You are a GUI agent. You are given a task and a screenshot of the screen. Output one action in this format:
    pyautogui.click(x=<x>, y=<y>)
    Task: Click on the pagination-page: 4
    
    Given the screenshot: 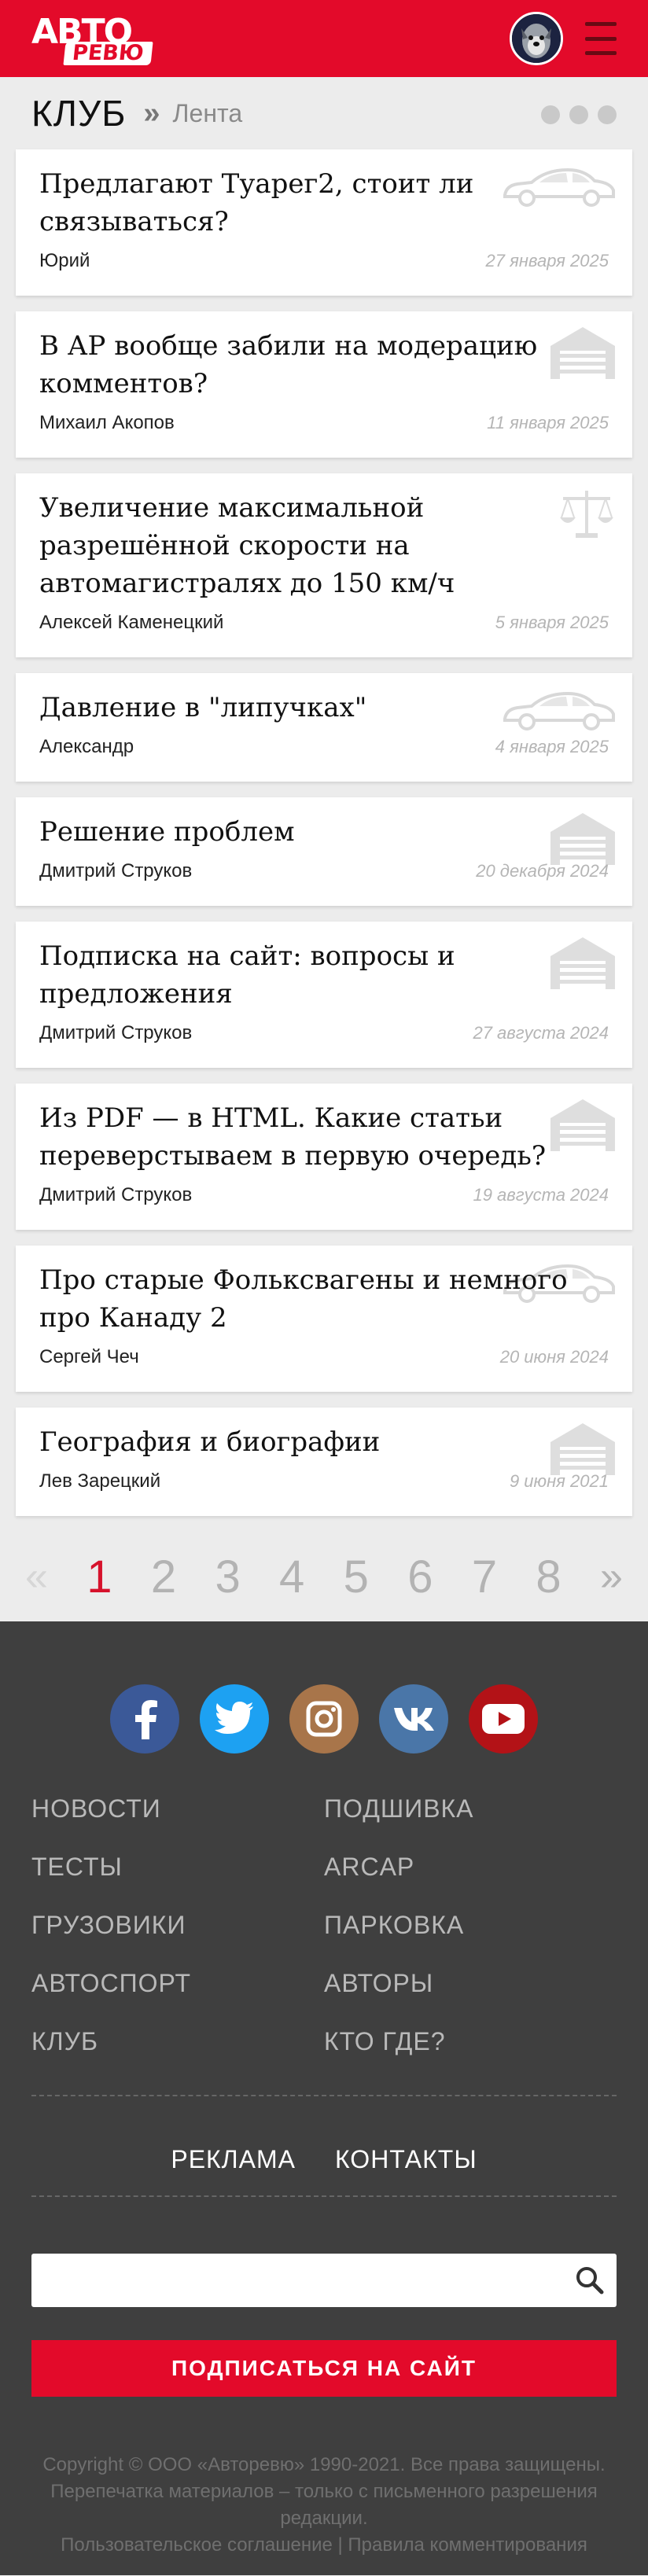 What is the action you would take?
    pyautogui.click(x=291, y=1577)
    